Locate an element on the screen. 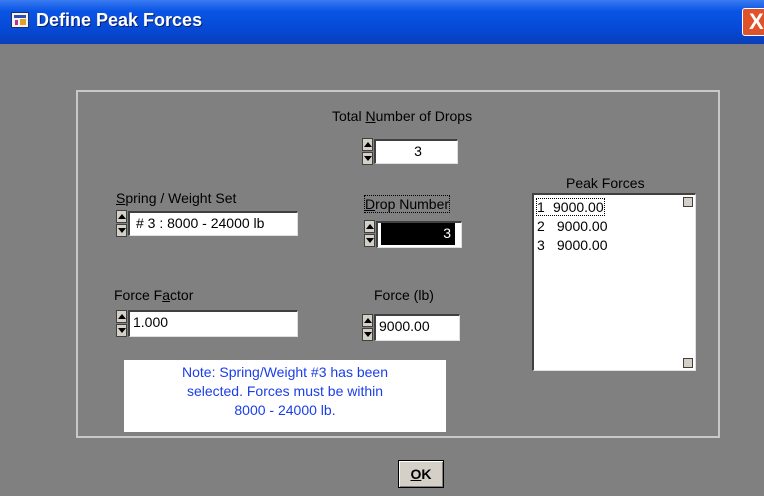 The width and height of the screenshot is (764, 496). drop-number-increment-button is located at coordinates (369, 226).